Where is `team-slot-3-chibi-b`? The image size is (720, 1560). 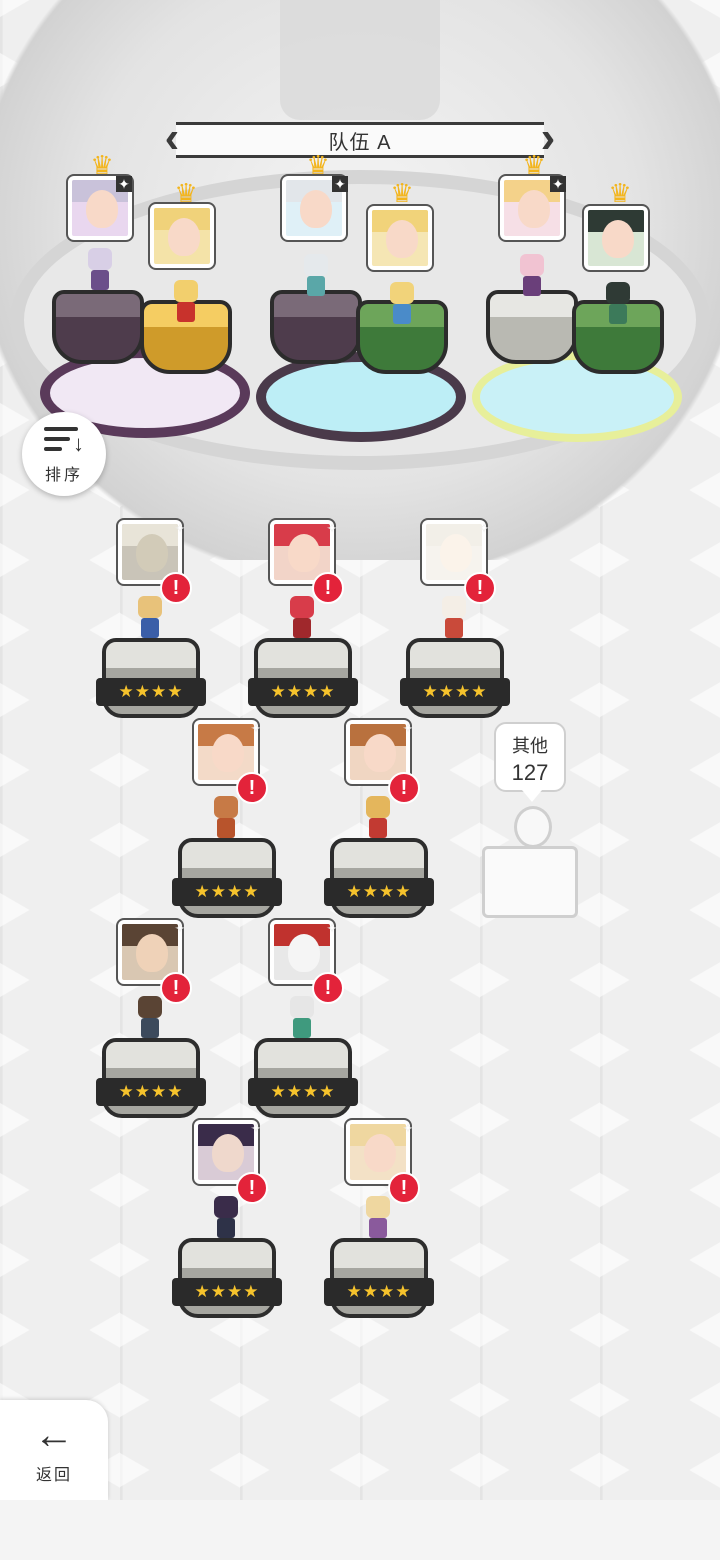 team-slot-3-chibi-b is located at coordinates (618, 304).